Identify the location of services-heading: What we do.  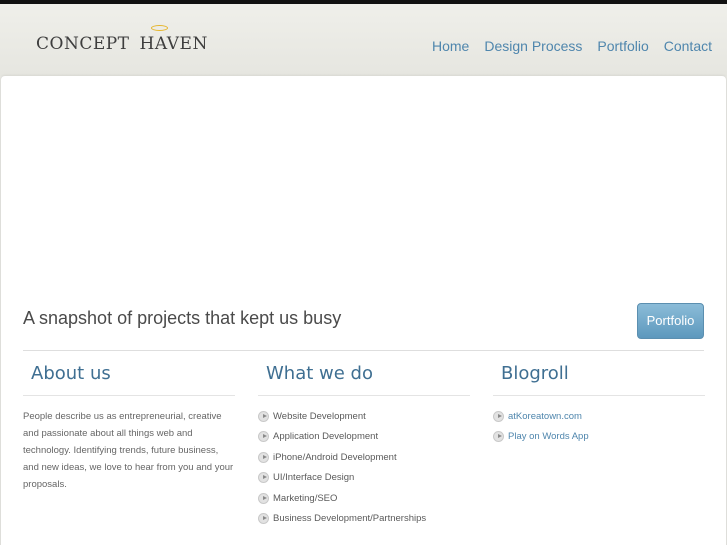
(364, 378).